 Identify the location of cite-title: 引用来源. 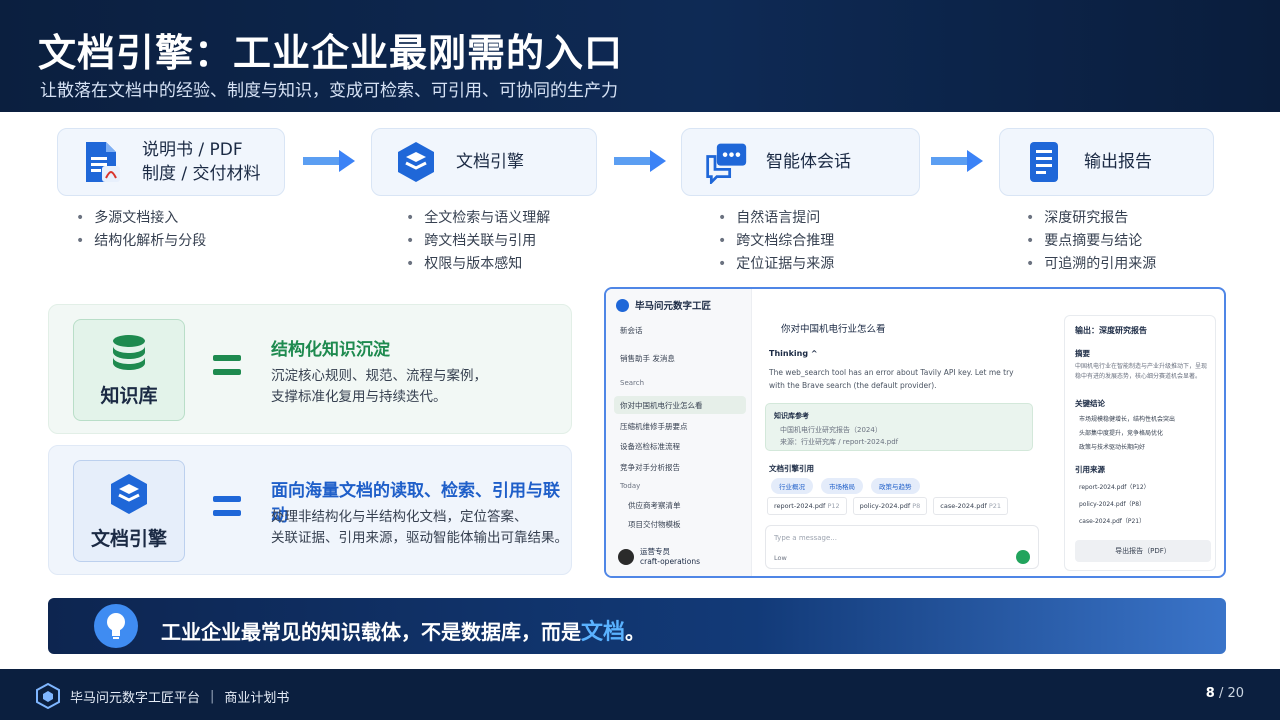
(1090, 469).